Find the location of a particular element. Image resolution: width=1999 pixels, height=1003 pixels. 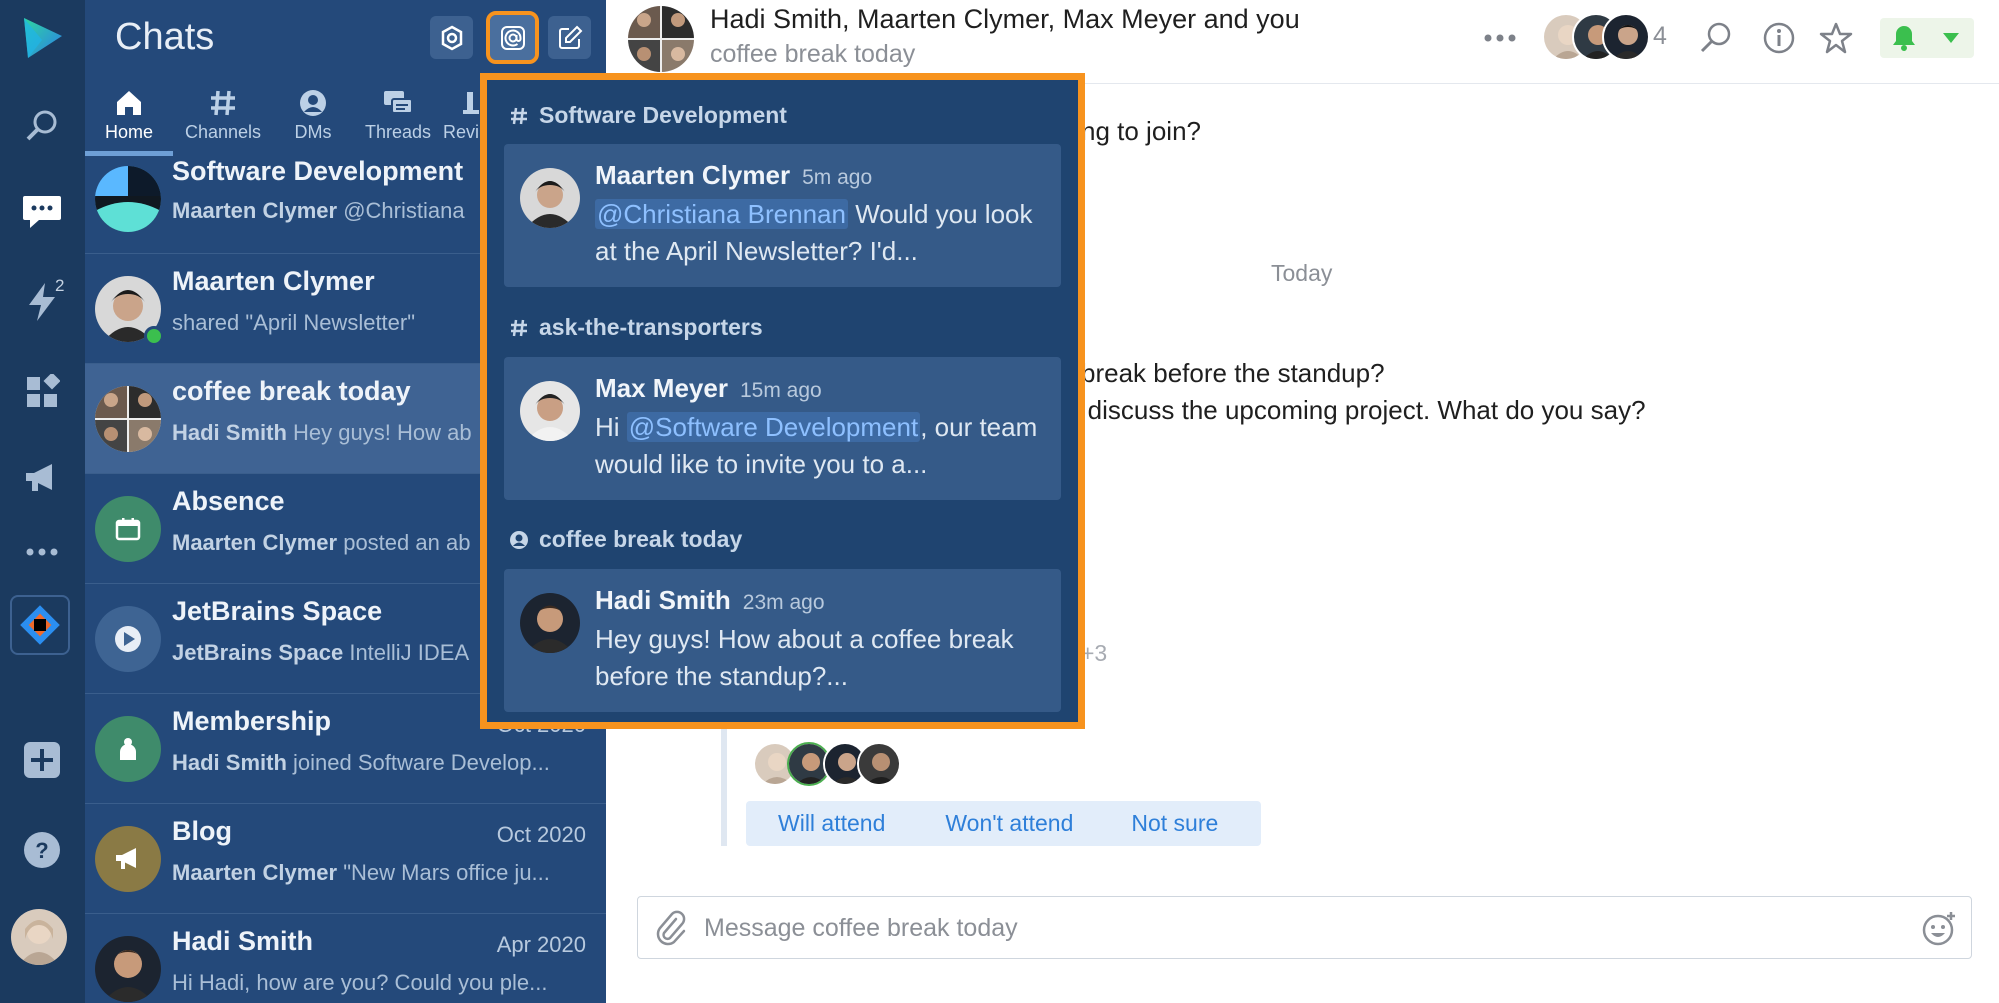

wont-attend-button: Won't attend is located at coordinates (979, 823).